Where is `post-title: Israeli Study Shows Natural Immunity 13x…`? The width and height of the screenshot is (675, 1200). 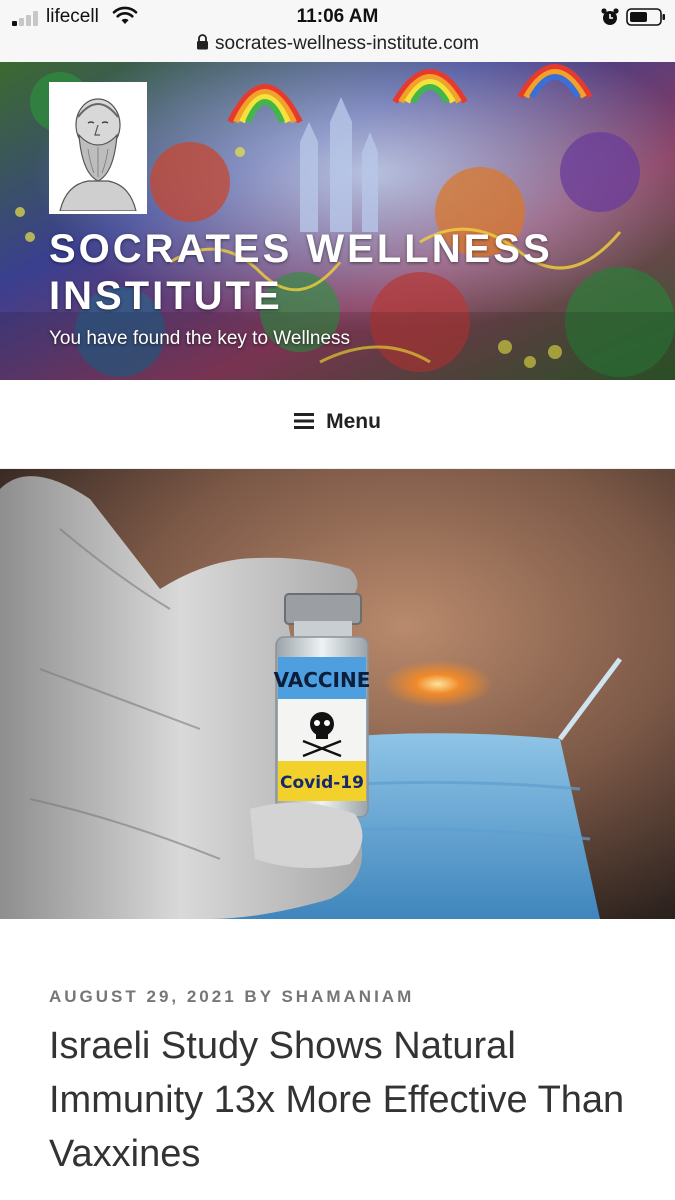 post-title: Israeli Study Shows Natural Immunity 13x… is located at coordinates (344, 1100).